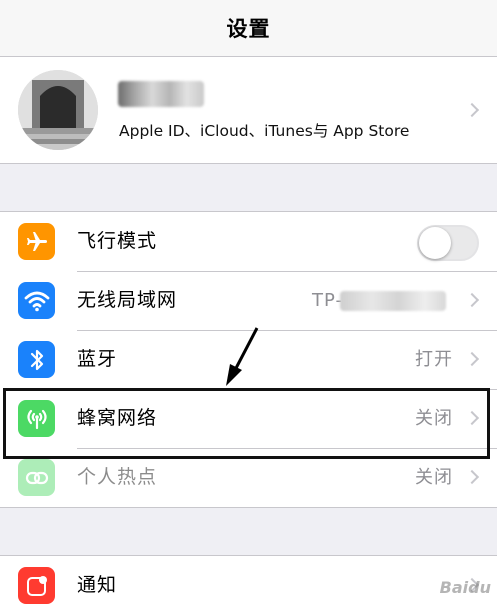 The width and height of the screenshot is (497, 605). What do you see at coordinates (36, 300) in the screenshot?
I see `wifi-icon` at bounding box center [36, 300].